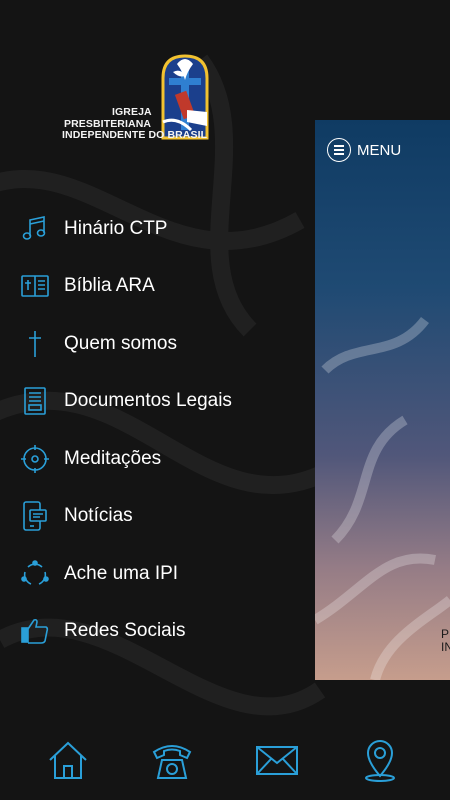 The image size is (450, 800). I want to click on bottom-toolbar, so click(225, 760).